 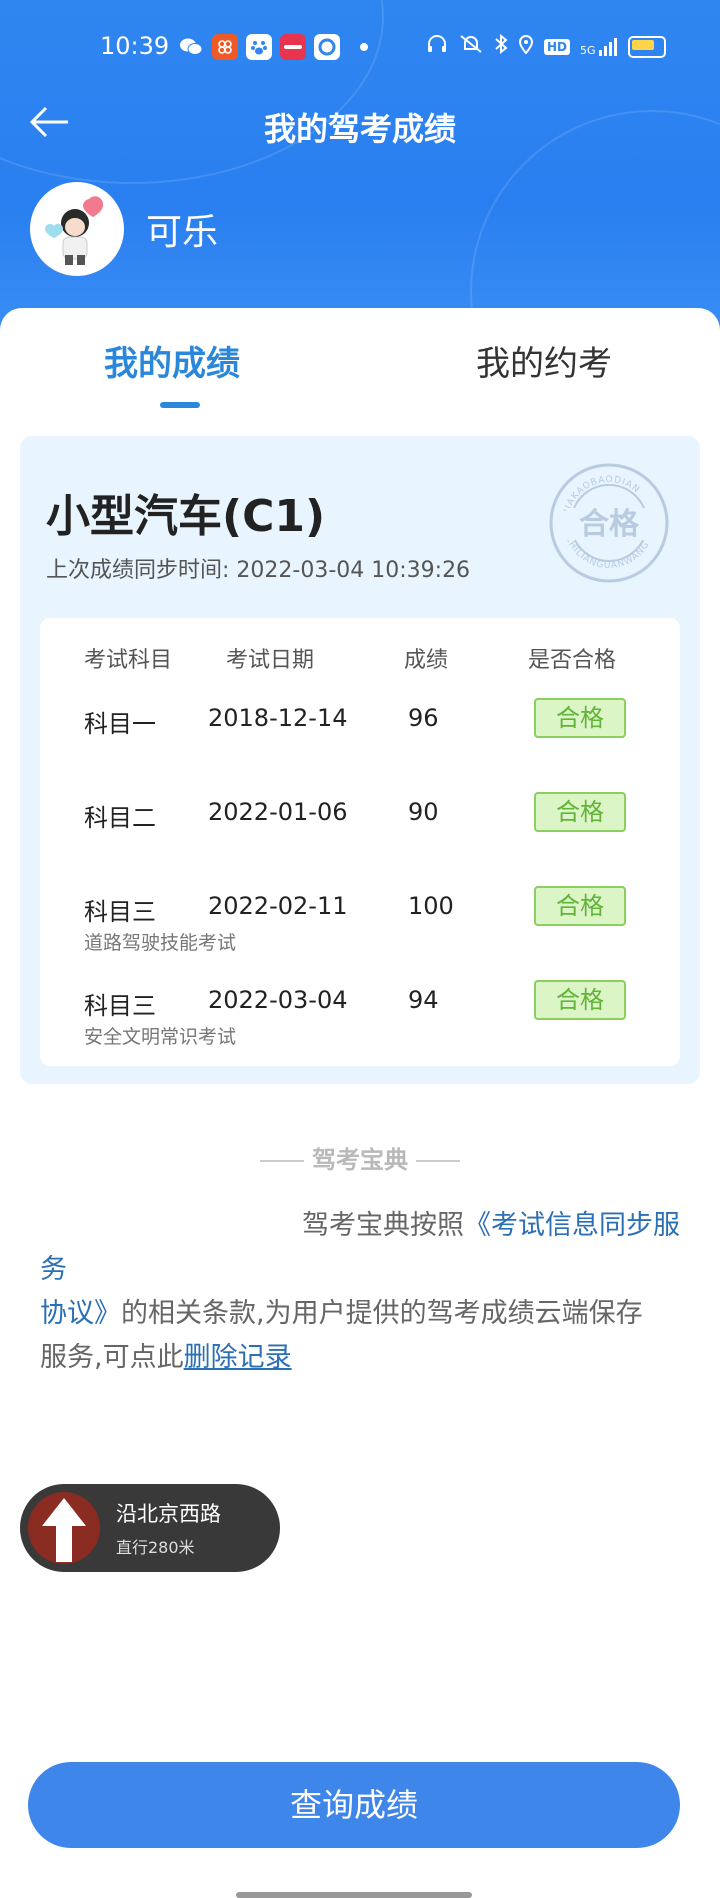 What do you see at coordinates (572, 660) in the screenshot?
I see `column-header-result: 是否合格` at bounding box center [572, 660].